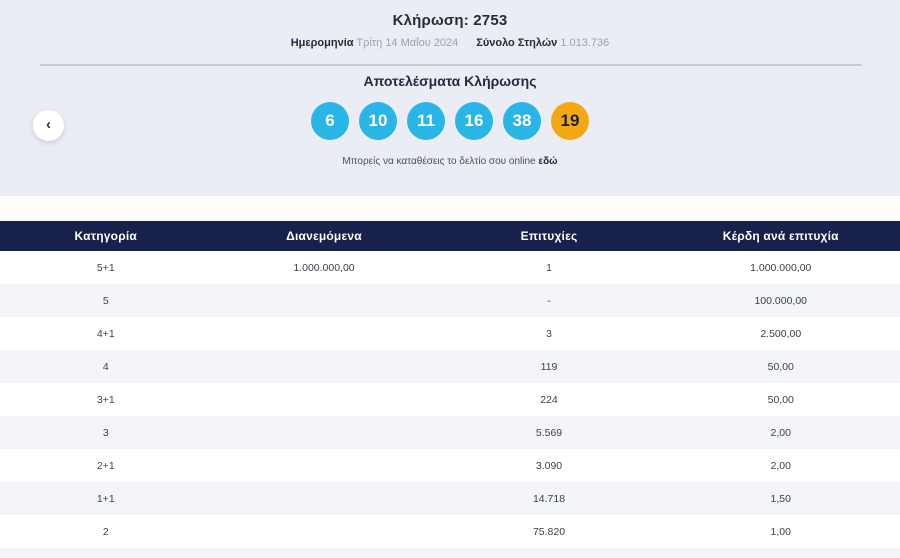 The image size is (900, 558). What do you see at coordinates (106, 399) in the screenshot?
I see `category-cell: 3+1` at bounding box center [106, 399].